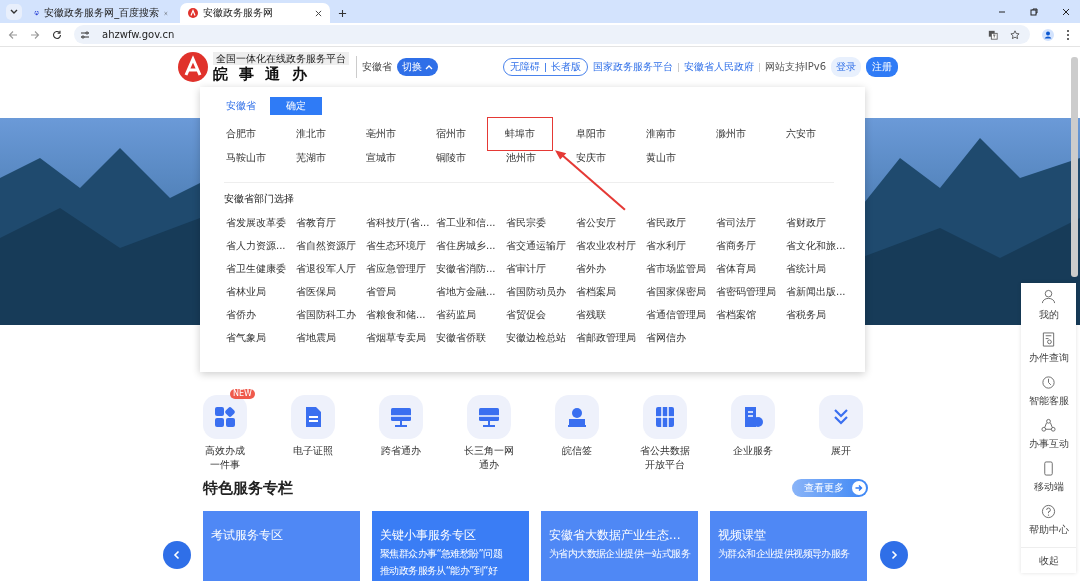  What do you see at coordinates (521, 158) in the screenshot?
I see `city-link: 池州市` at bounding box center [521, 158].